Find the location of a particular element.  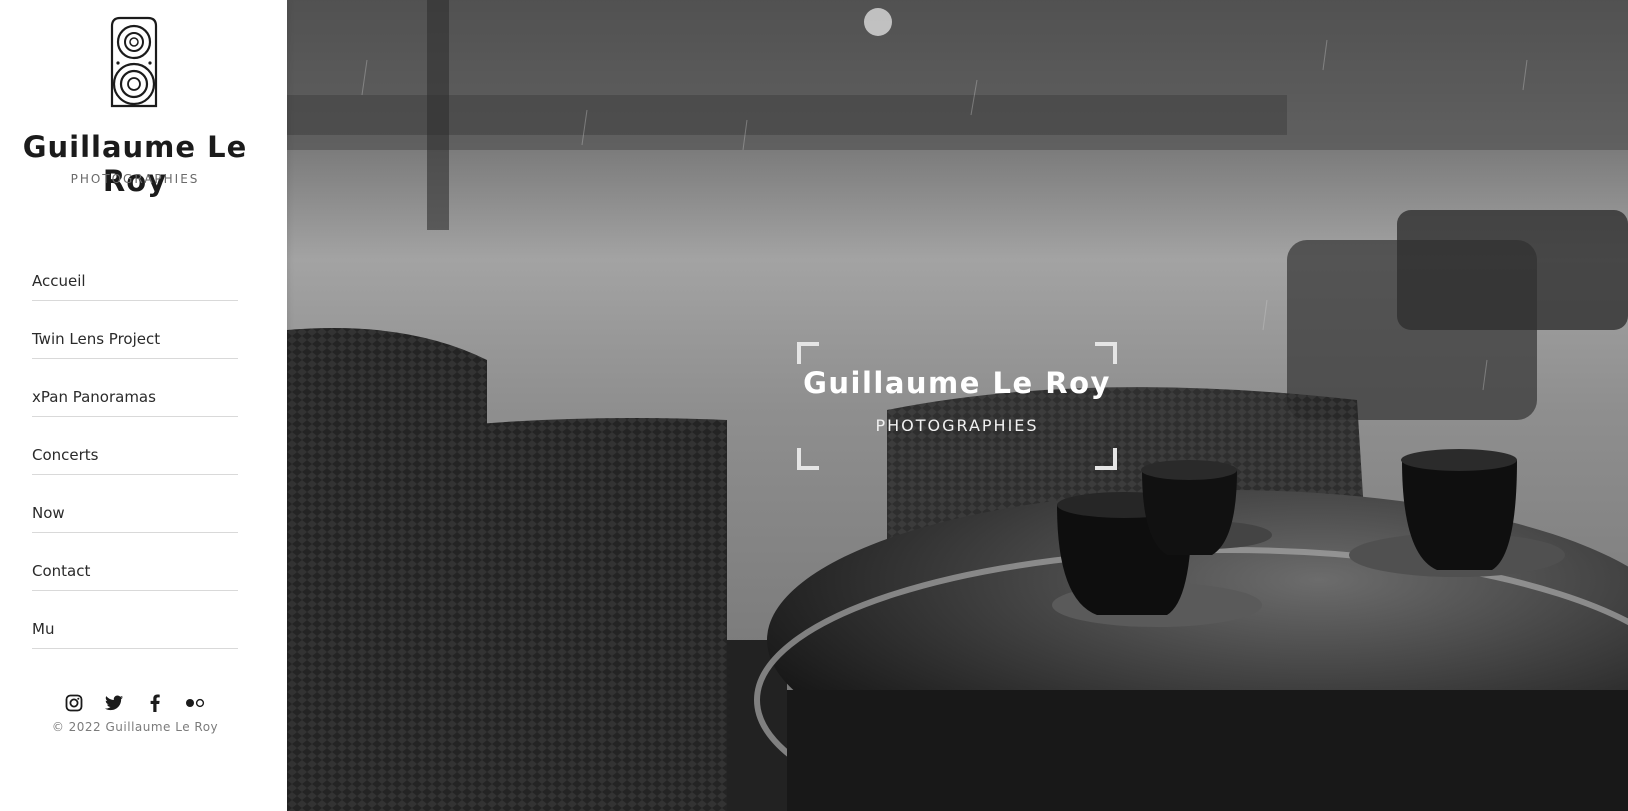

twin-lens-camera-icon is located at coordinates (134, 64).